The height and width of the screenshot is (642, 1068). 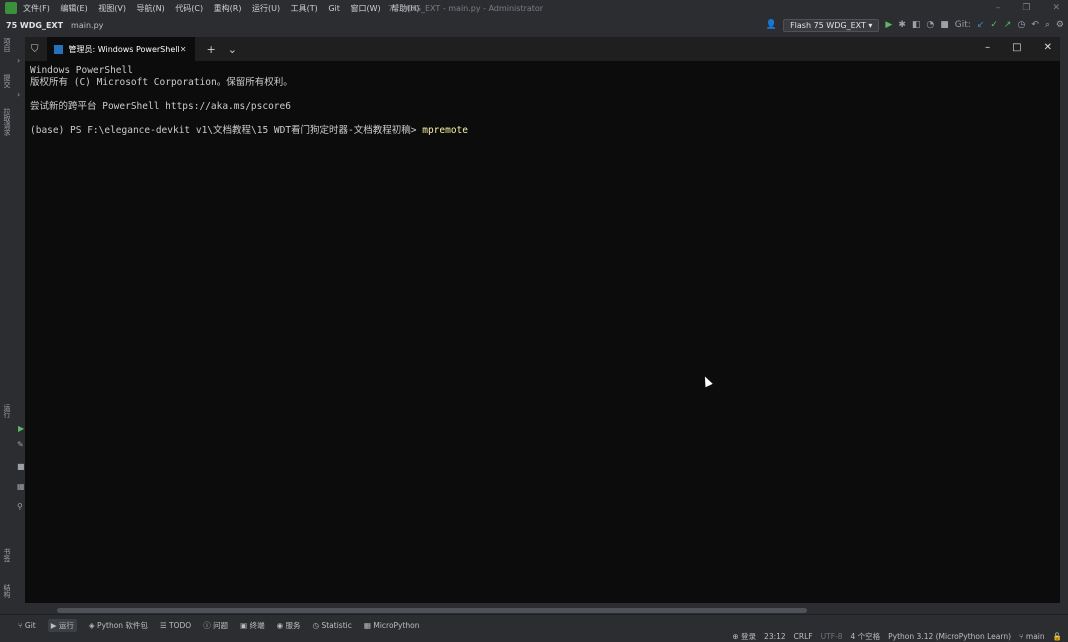 What do you see at coordinates (1048, 47) in the screenshot?
I see `terminal-close-icon: ✕` at bounding box center [1048, 47].